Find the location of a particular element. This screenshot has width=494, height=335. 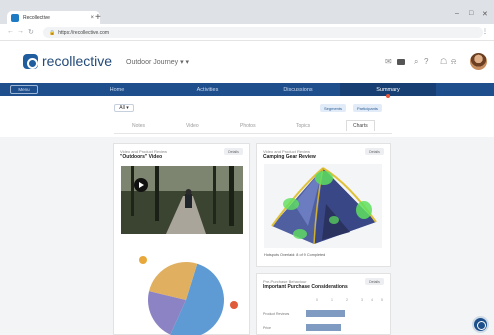

help-chat-button is located at coordinates (480, 324).